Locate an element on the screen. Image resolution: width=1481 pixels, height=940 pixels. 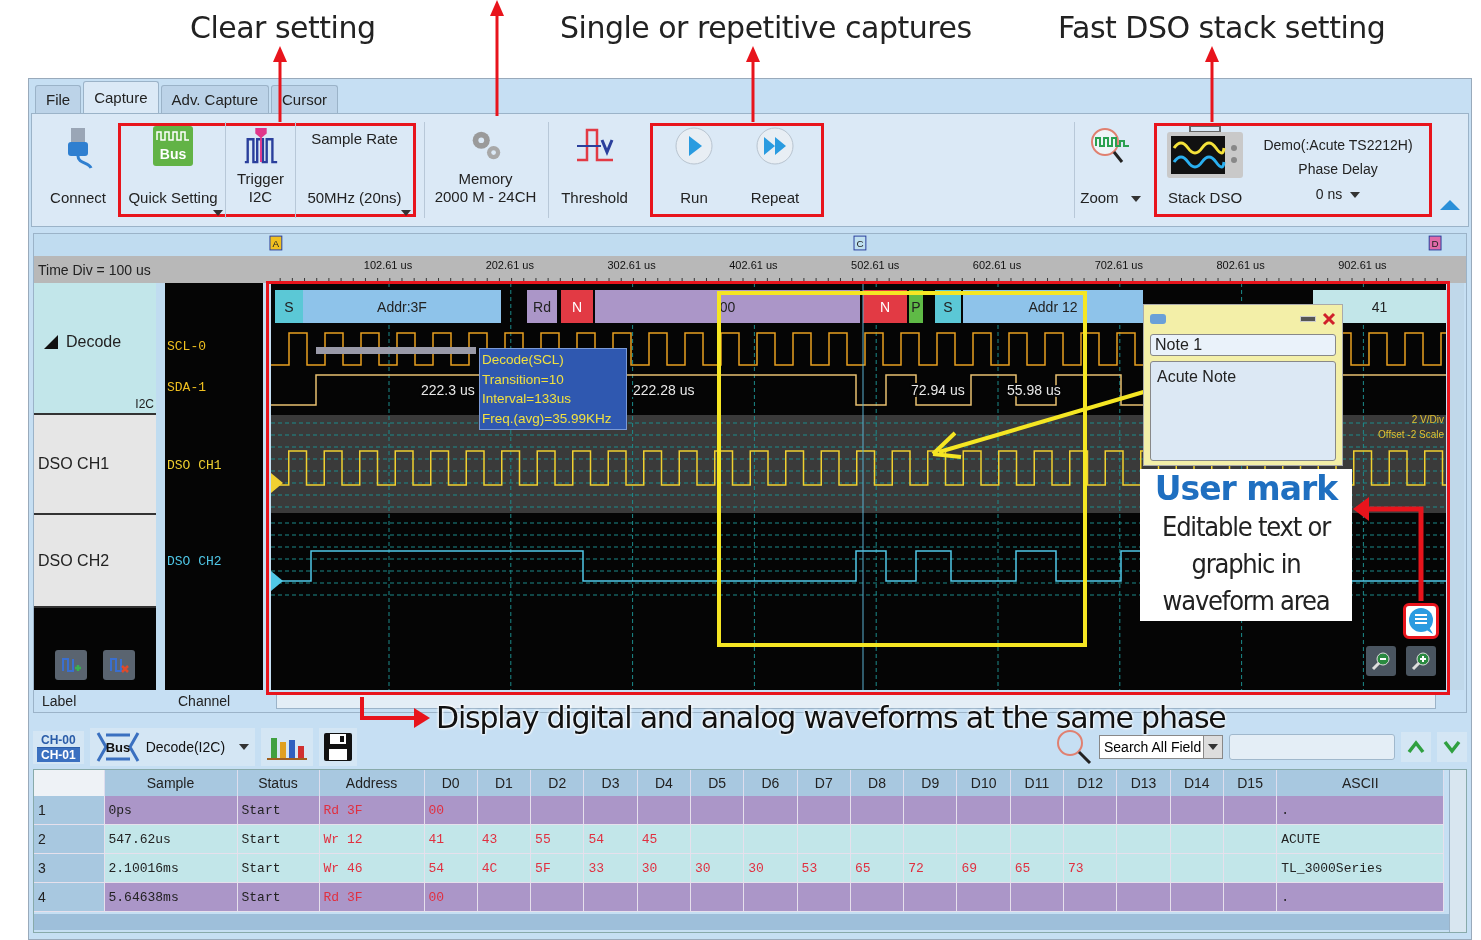
column-header: D12 is located at coordinates (1090, 783).